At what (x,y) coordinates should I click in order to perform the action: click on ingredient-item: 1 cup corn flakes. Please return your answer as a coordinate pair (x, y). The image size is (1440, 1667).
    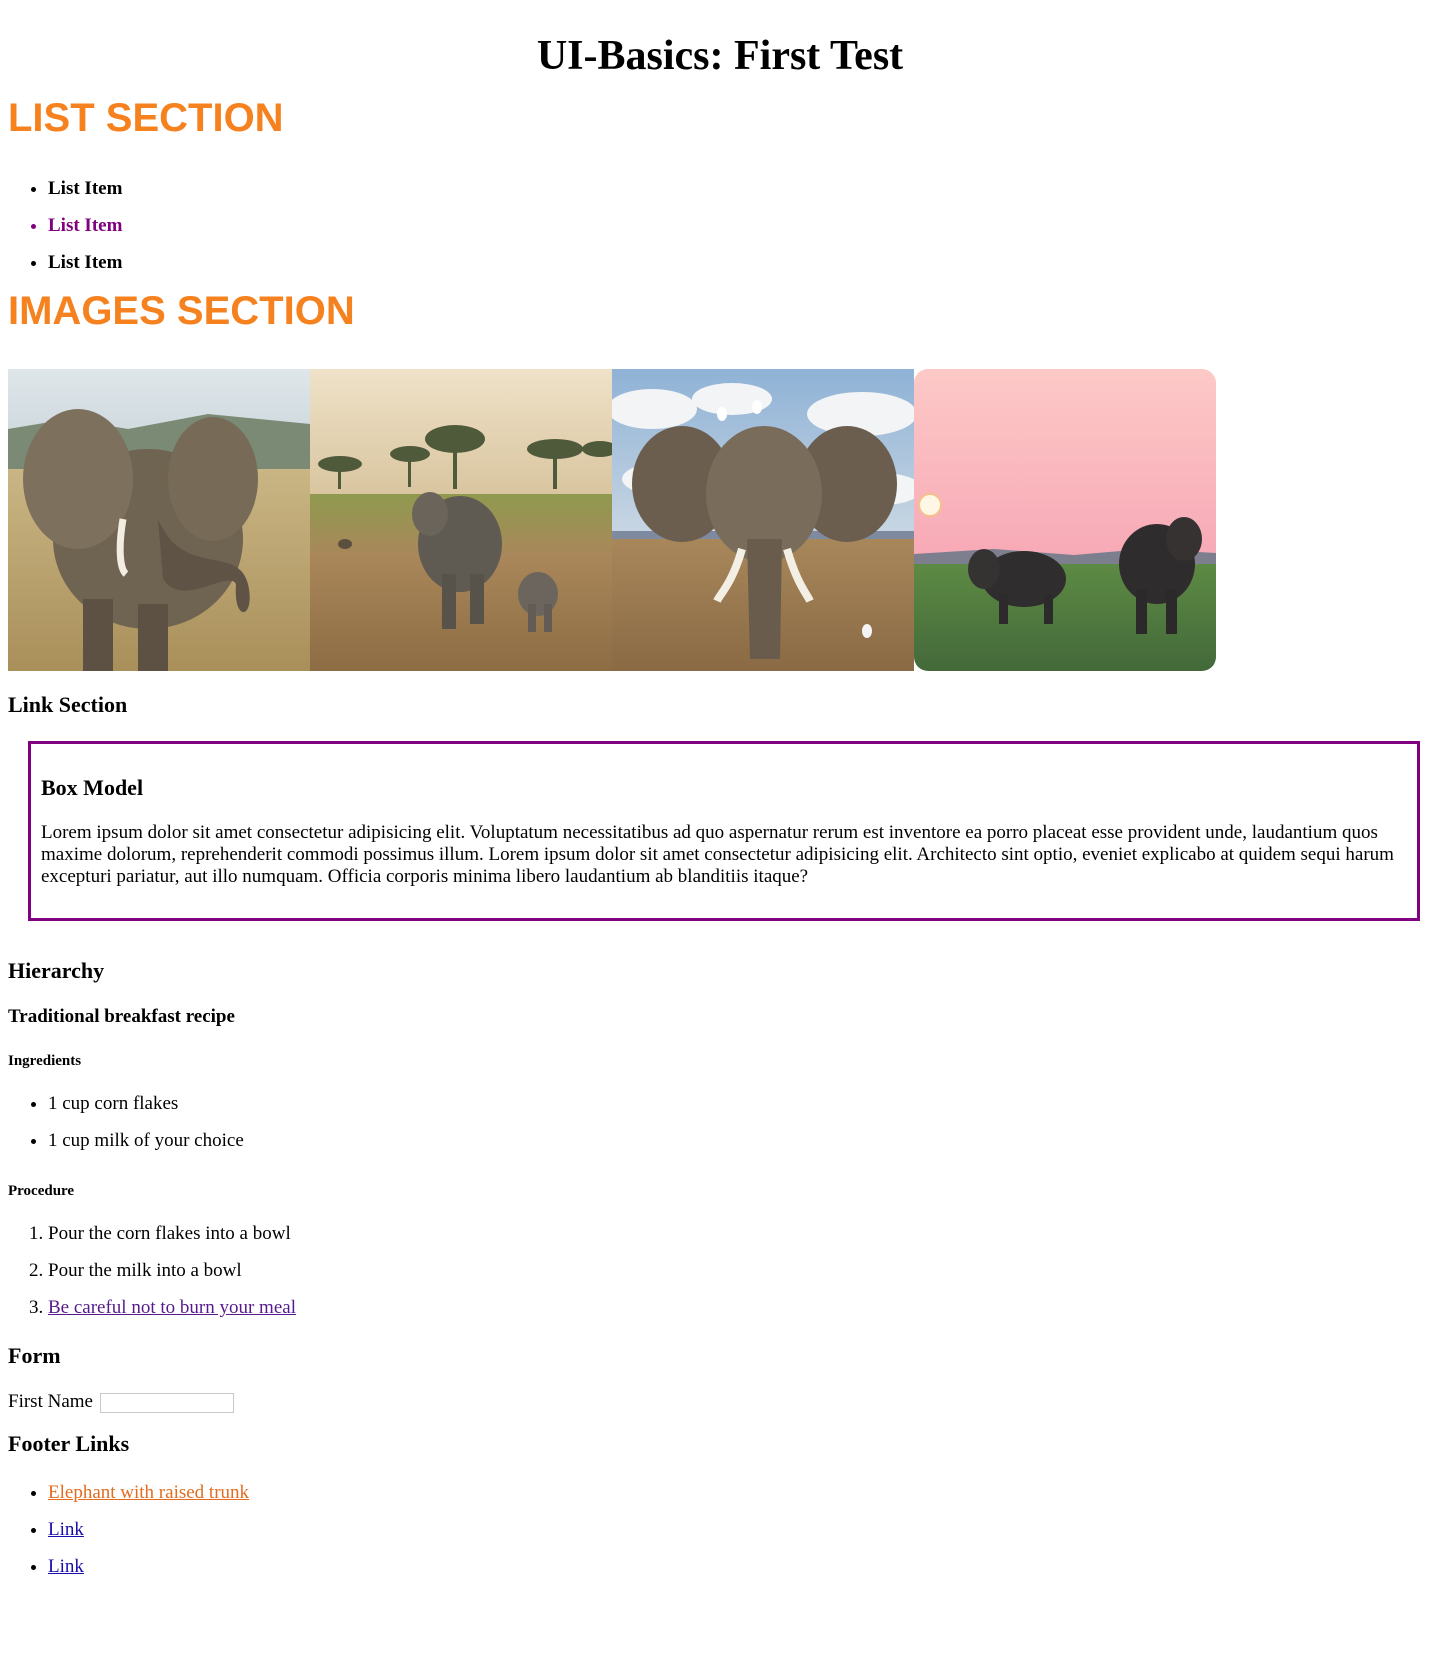
    Looking at the image, I should click on (740, 1103).